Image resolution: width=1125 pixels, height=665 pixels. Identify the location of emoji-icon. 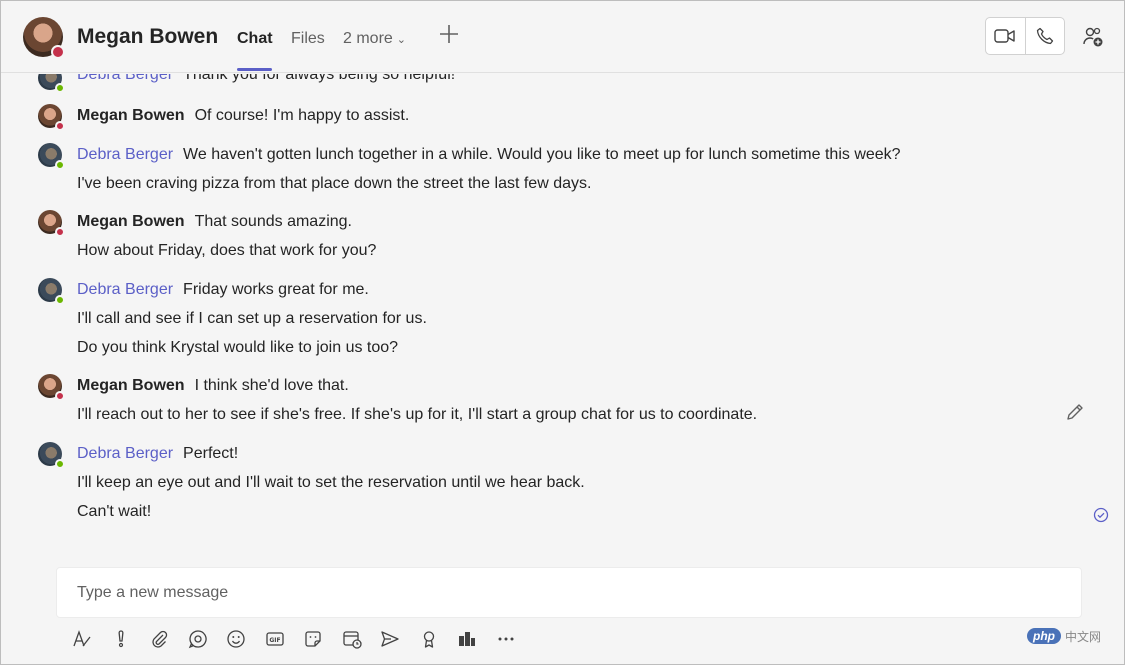
(236, 639).